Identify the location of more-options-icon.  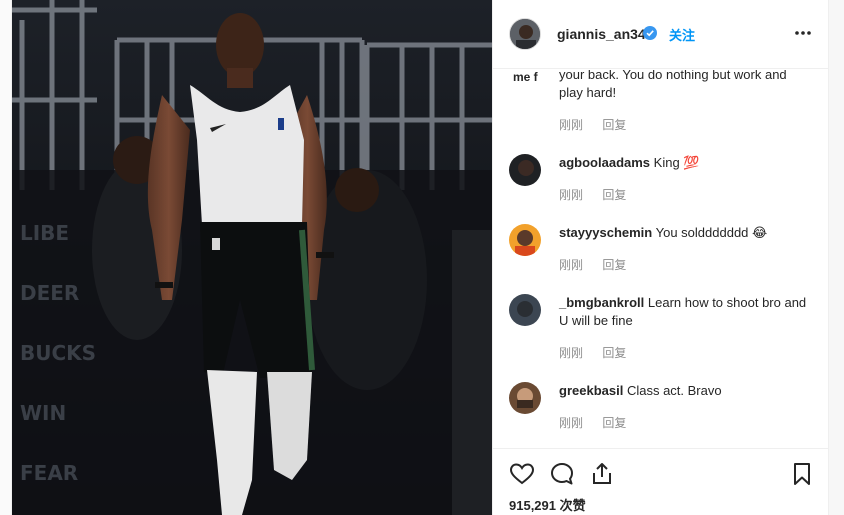
(803, 33).